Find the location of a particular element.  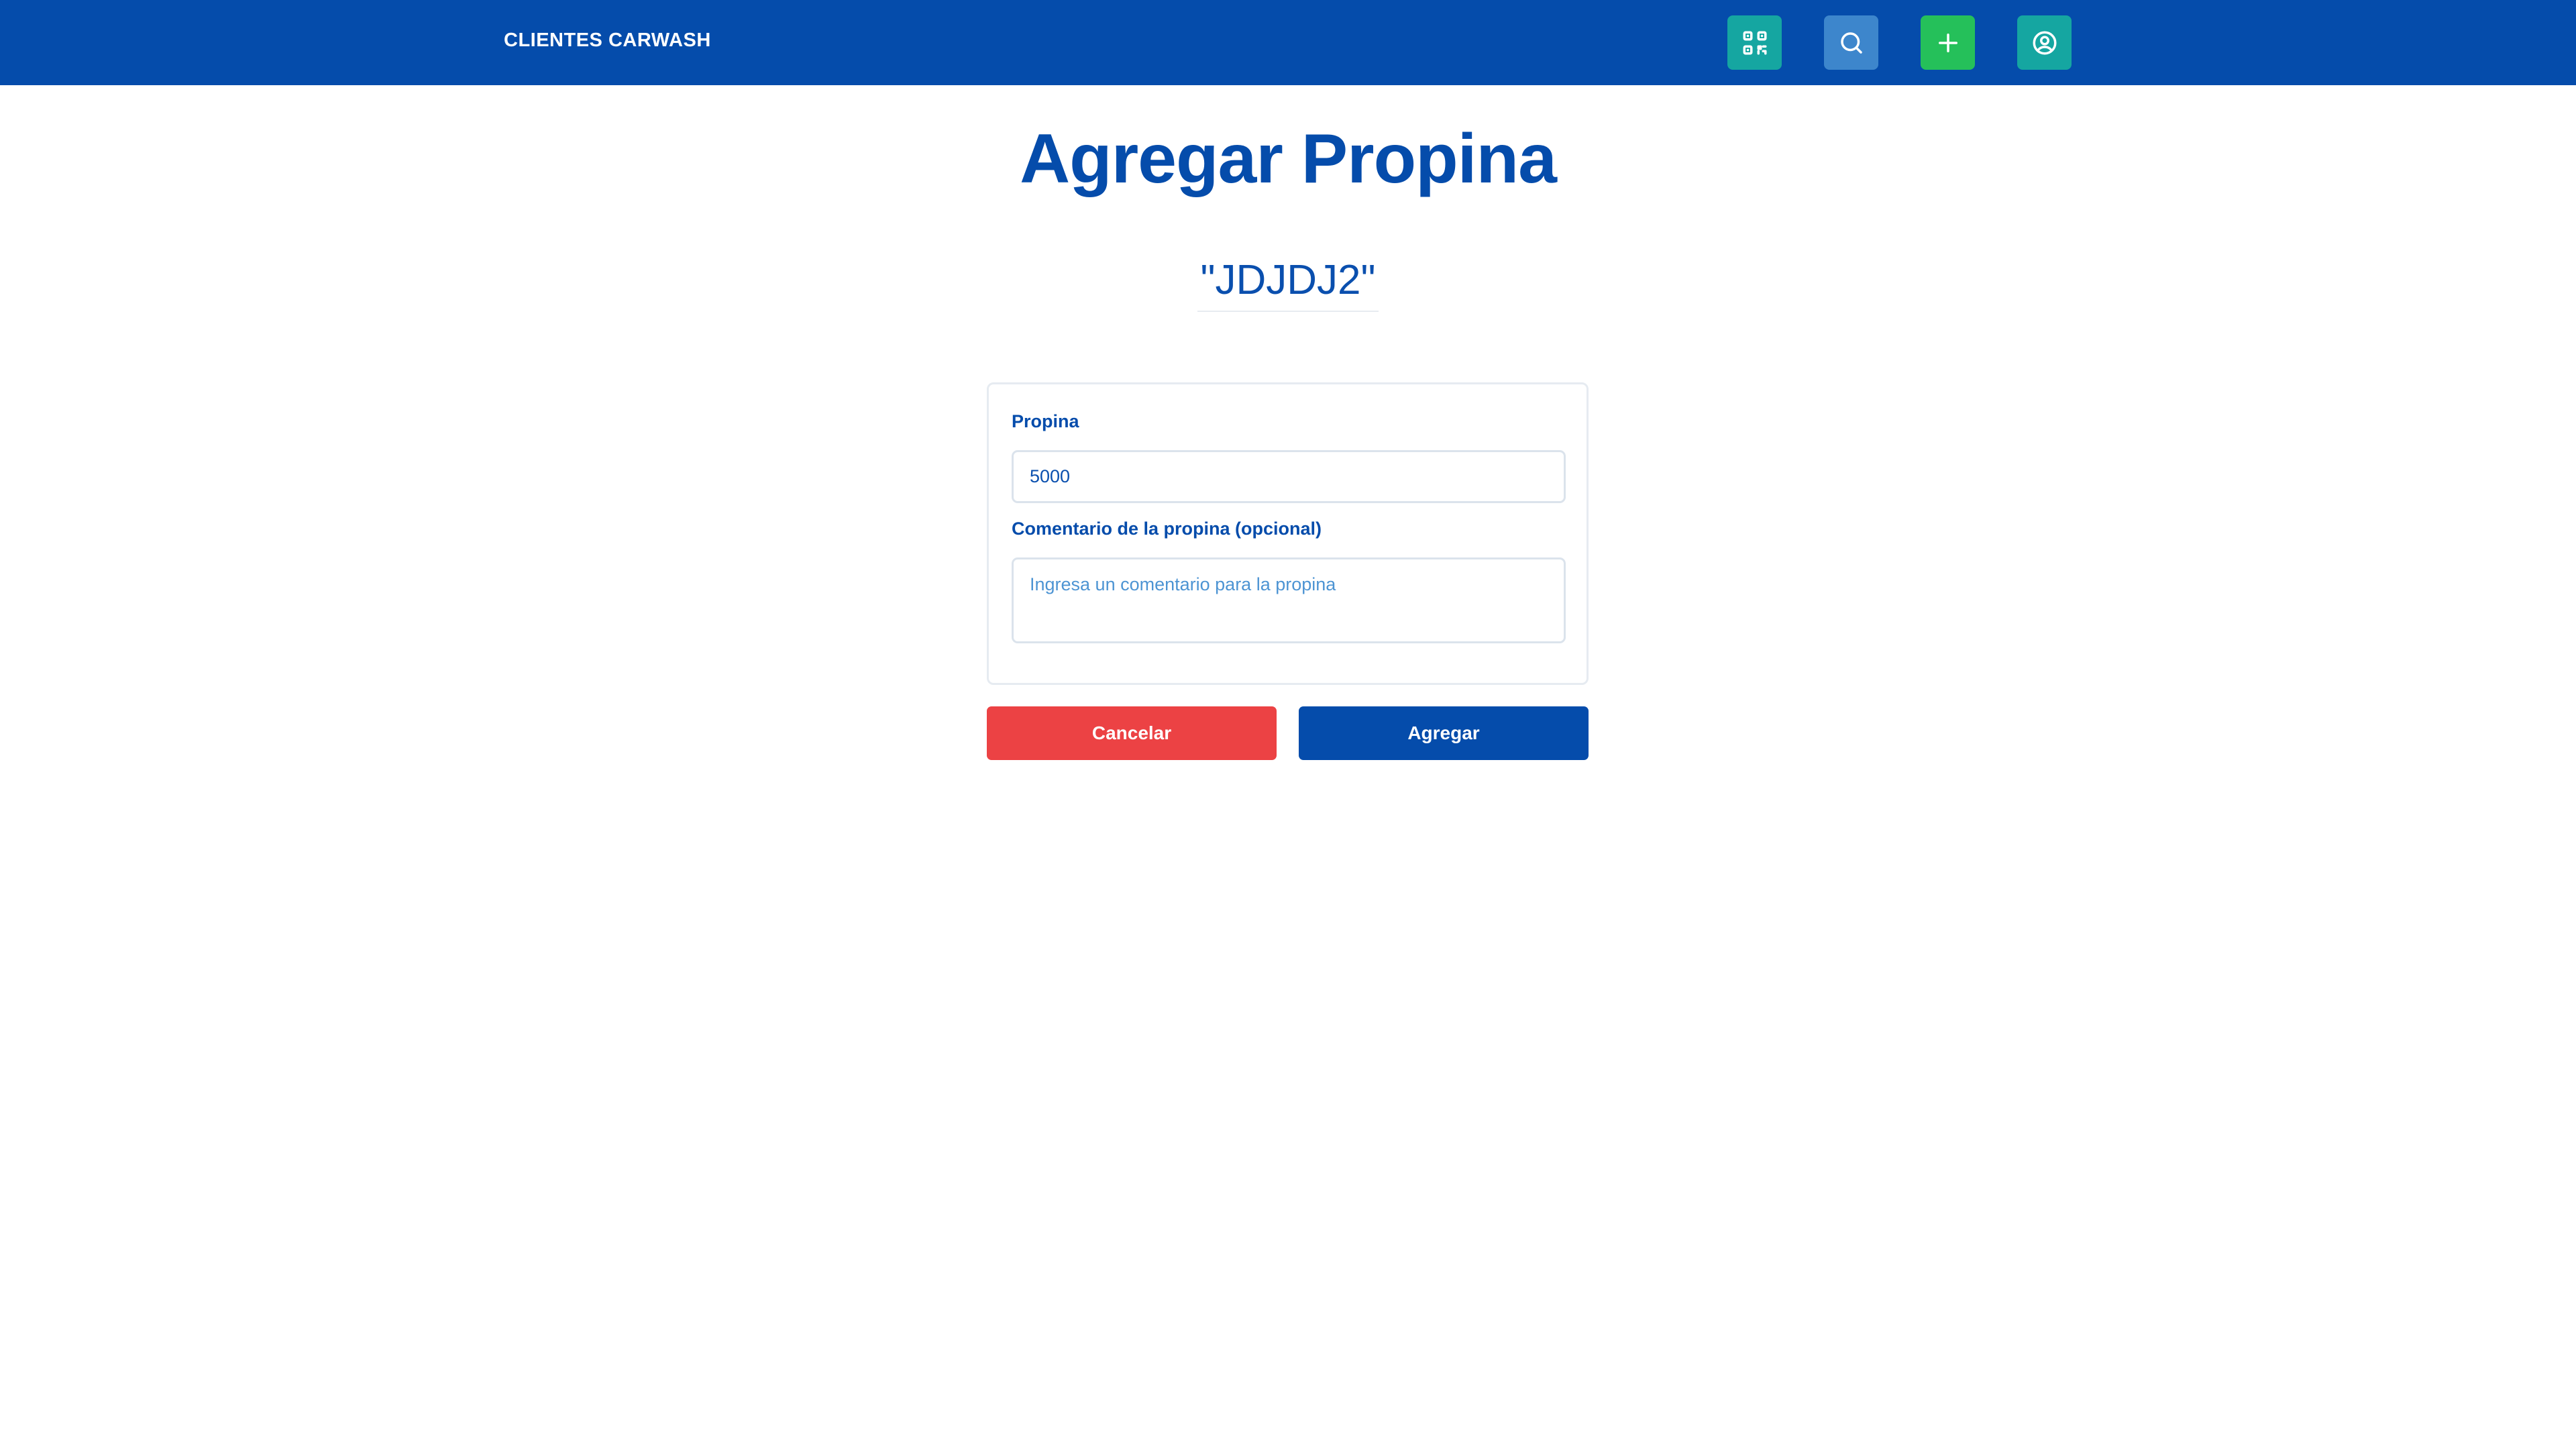

comentario-textarea is located at coordinates (1289, 600).